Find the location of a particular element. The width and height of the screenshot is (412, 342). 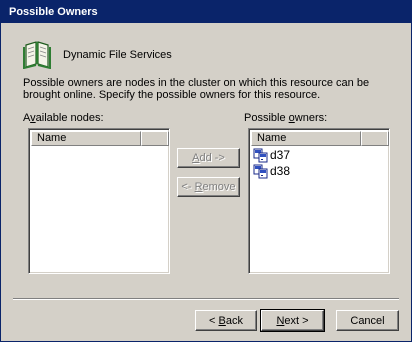

list-item: d37 is located at coordinates (271, 155).